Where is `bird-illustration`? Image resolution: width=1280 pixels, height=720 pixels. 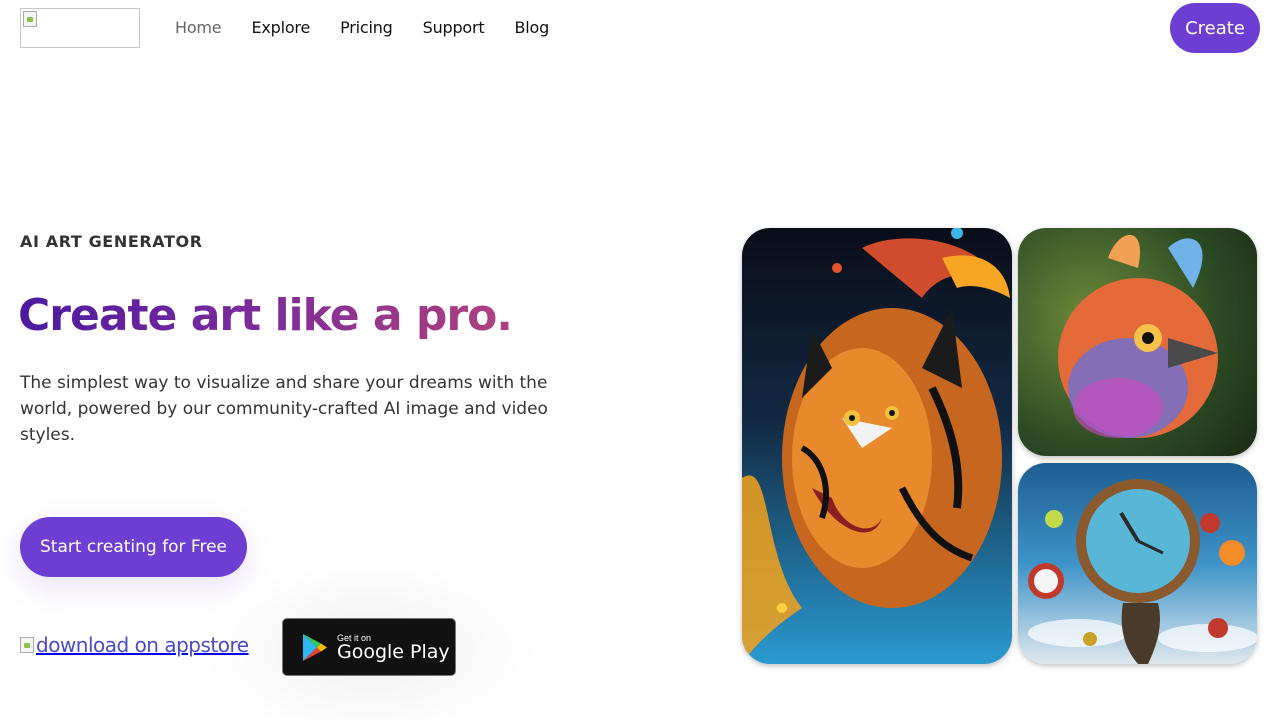
bird-illustration is located at coordinates (1138, 336).